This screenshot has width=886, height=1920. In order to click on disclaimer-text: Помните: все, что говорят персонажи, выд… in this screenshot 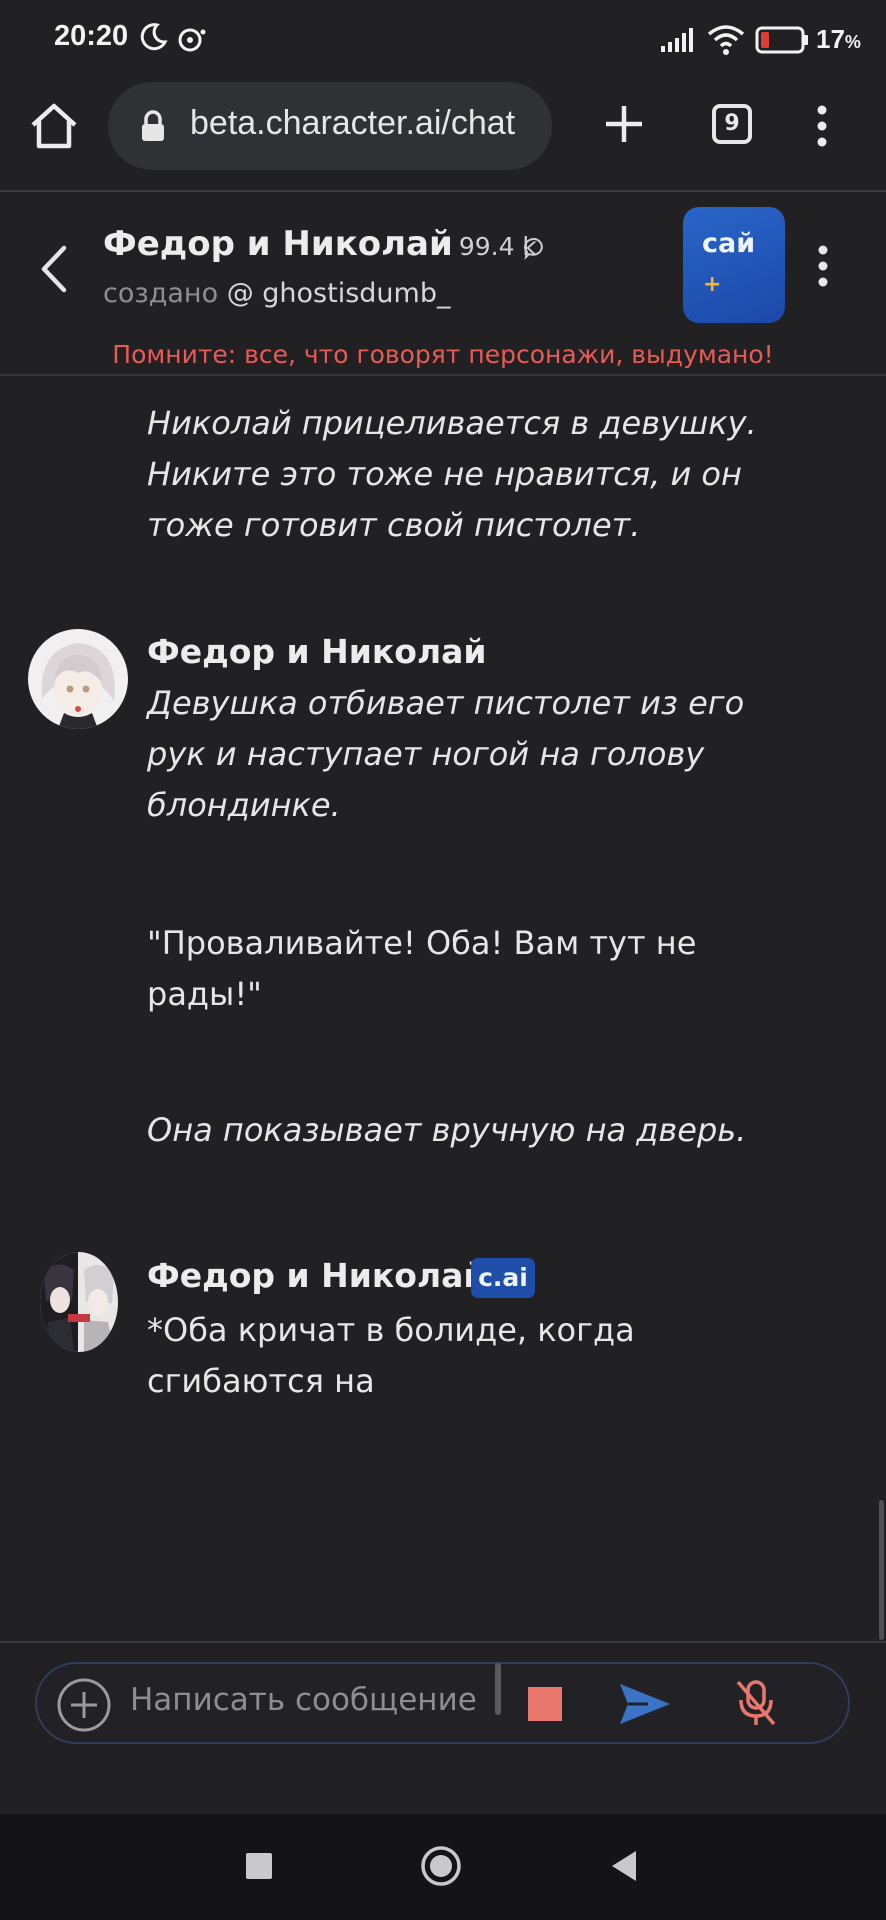, I will do `click(443, 354)`.